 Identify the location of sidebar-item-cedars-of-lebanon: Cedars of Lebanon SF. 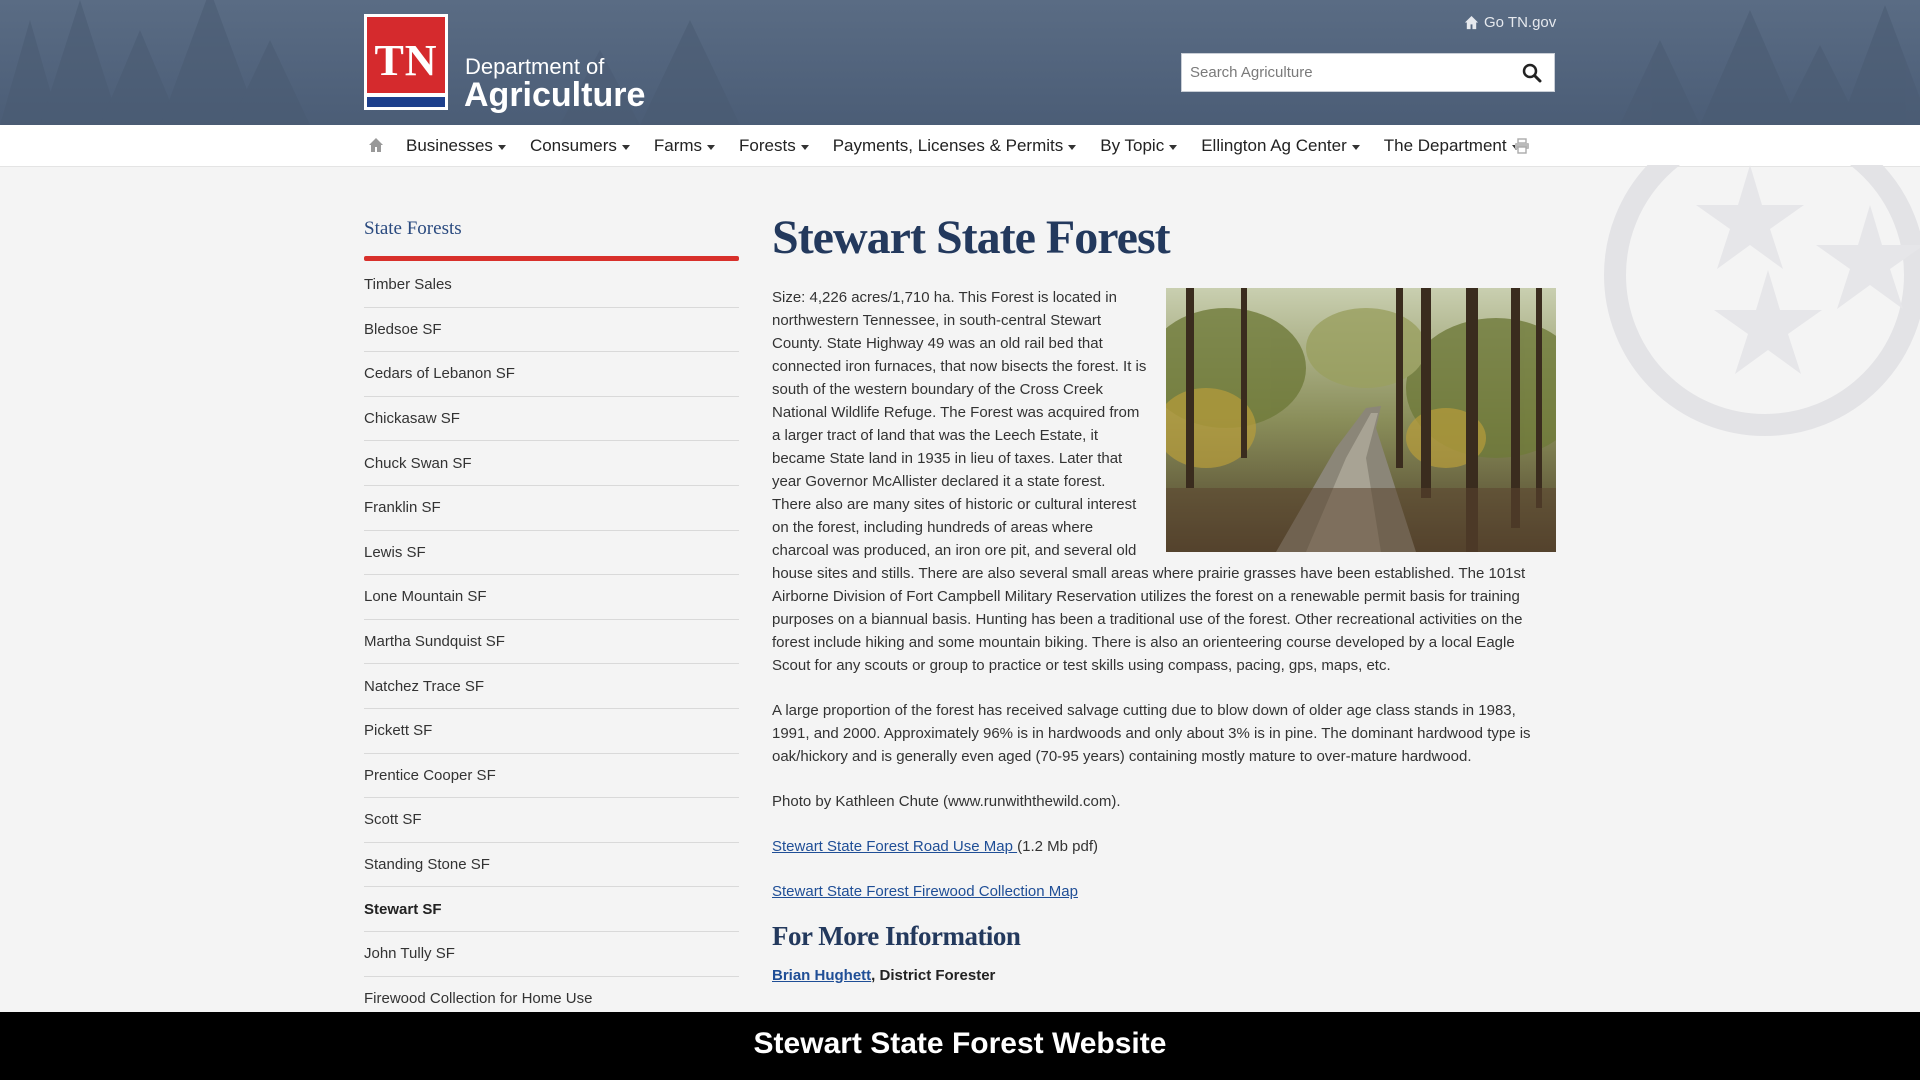
(551, 374).